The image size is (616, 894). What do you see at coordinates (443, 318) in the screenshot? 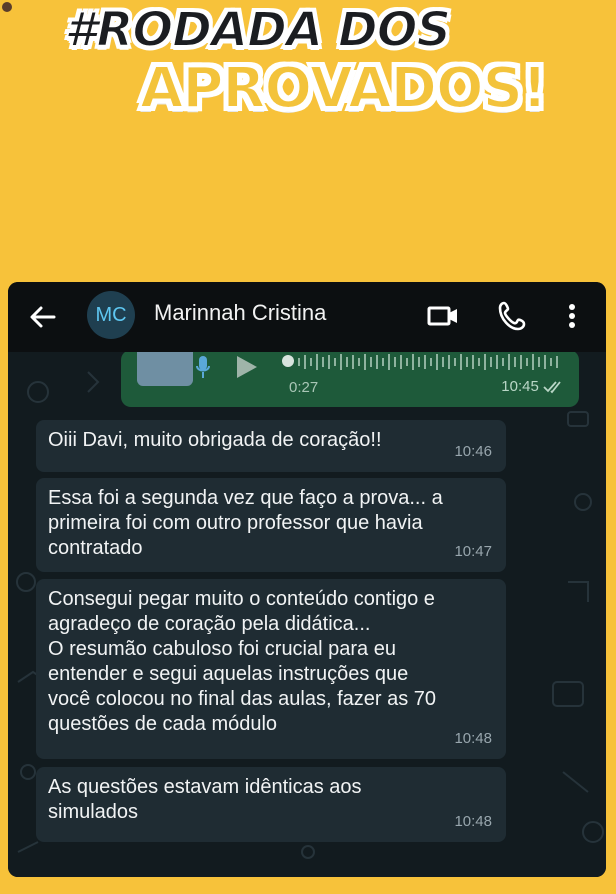
I see `video-camera-icon` at bounding box center [443, 318].